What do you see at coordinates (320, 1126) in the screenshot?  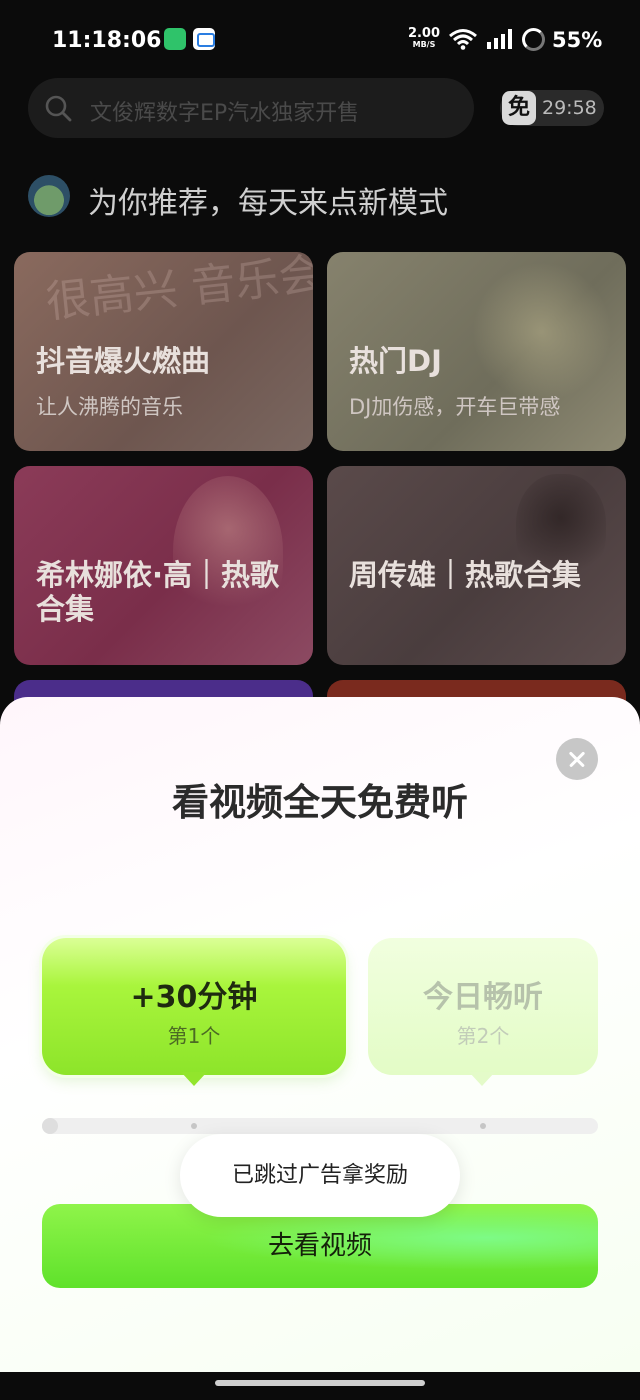 I see `progress-track` at bounding box center [320, 1126].